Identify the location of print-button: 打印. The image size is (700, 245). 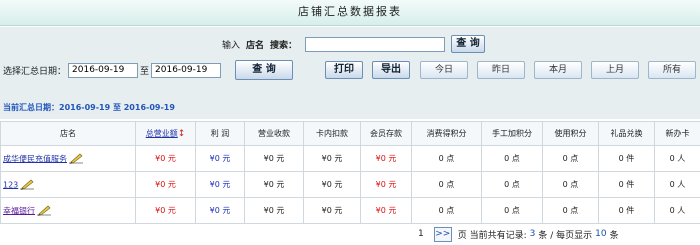
(344, 70).